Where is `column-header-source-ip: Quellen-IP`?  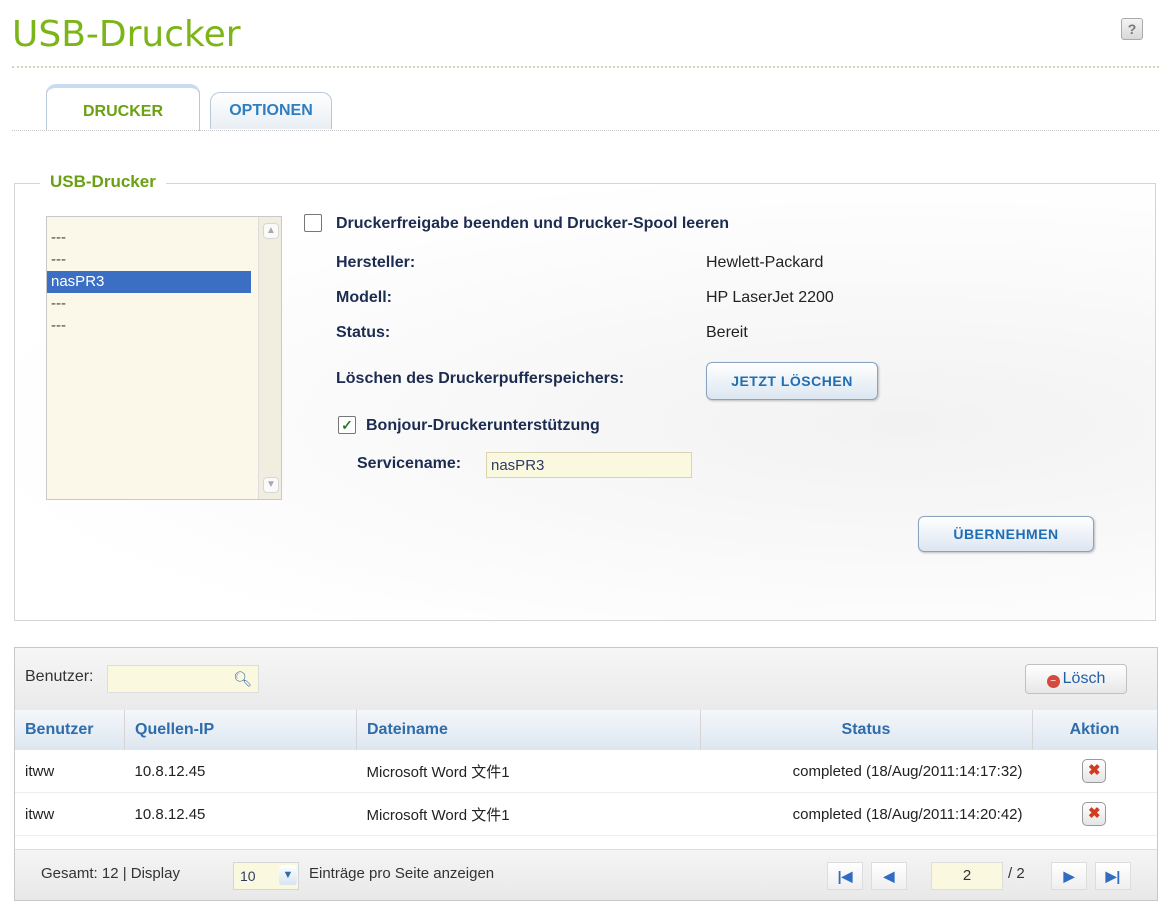 column-header-source-ip: Quellen-IP is located at coordinates (240, 730).